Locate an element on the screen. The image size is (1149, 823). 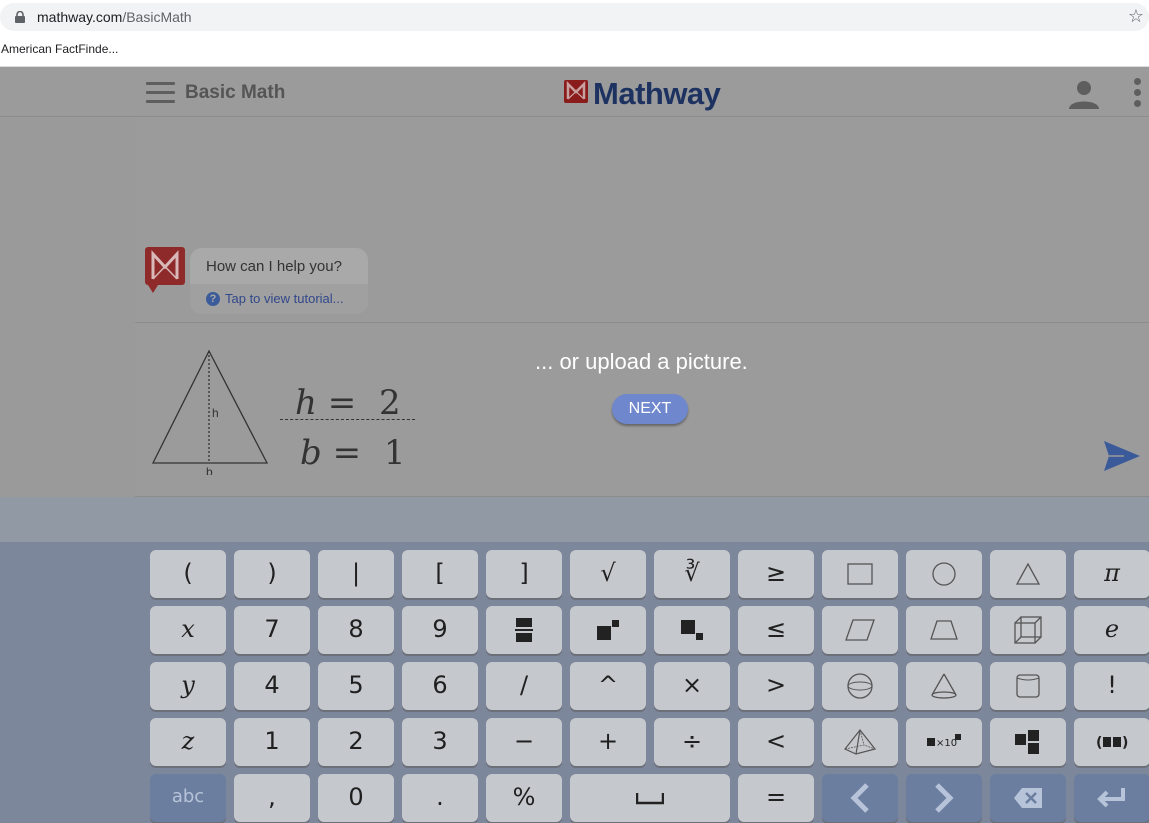
close-bracket-key: ] is located at coordinates (524, 574).